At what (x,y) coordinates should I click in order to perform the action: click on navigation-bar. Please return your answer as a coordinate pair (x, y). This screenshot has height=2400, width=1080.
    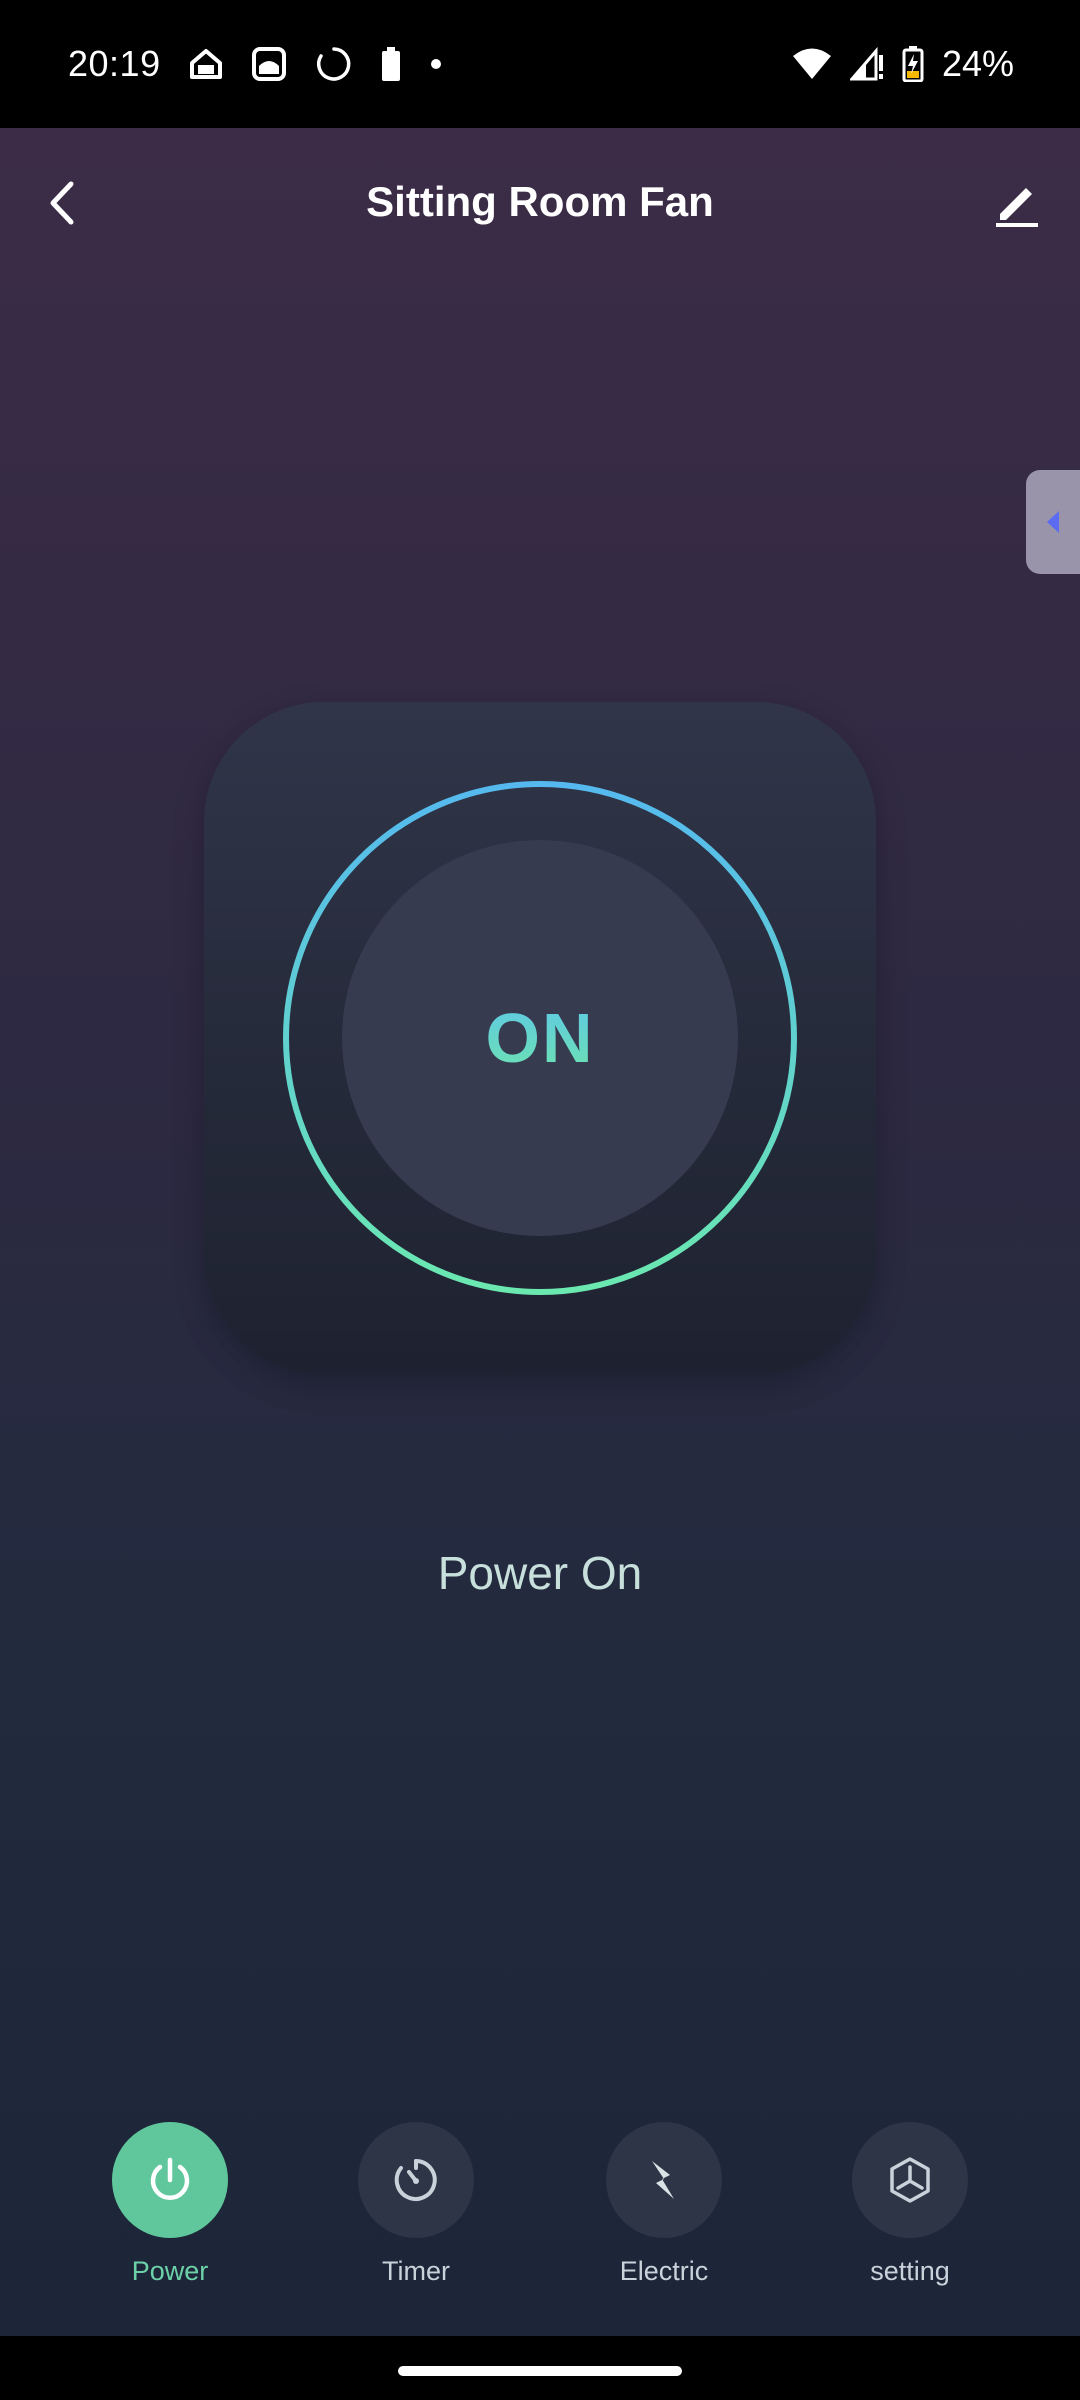
    Looking at the image, I should click on (540, 2368).